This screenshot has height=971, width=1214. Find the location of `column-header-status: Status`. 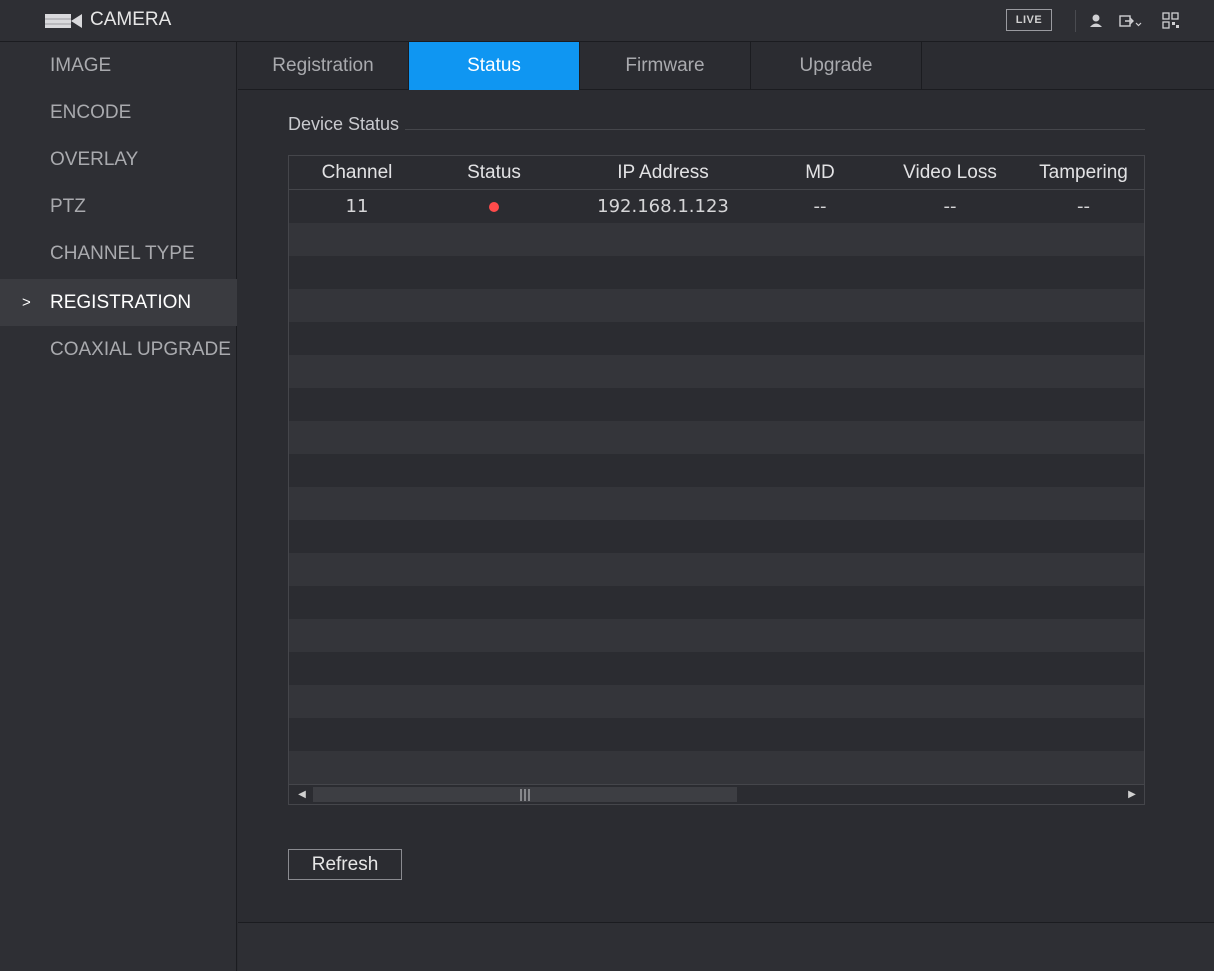

column-header-status: Status is located at coordinates (494, 173).